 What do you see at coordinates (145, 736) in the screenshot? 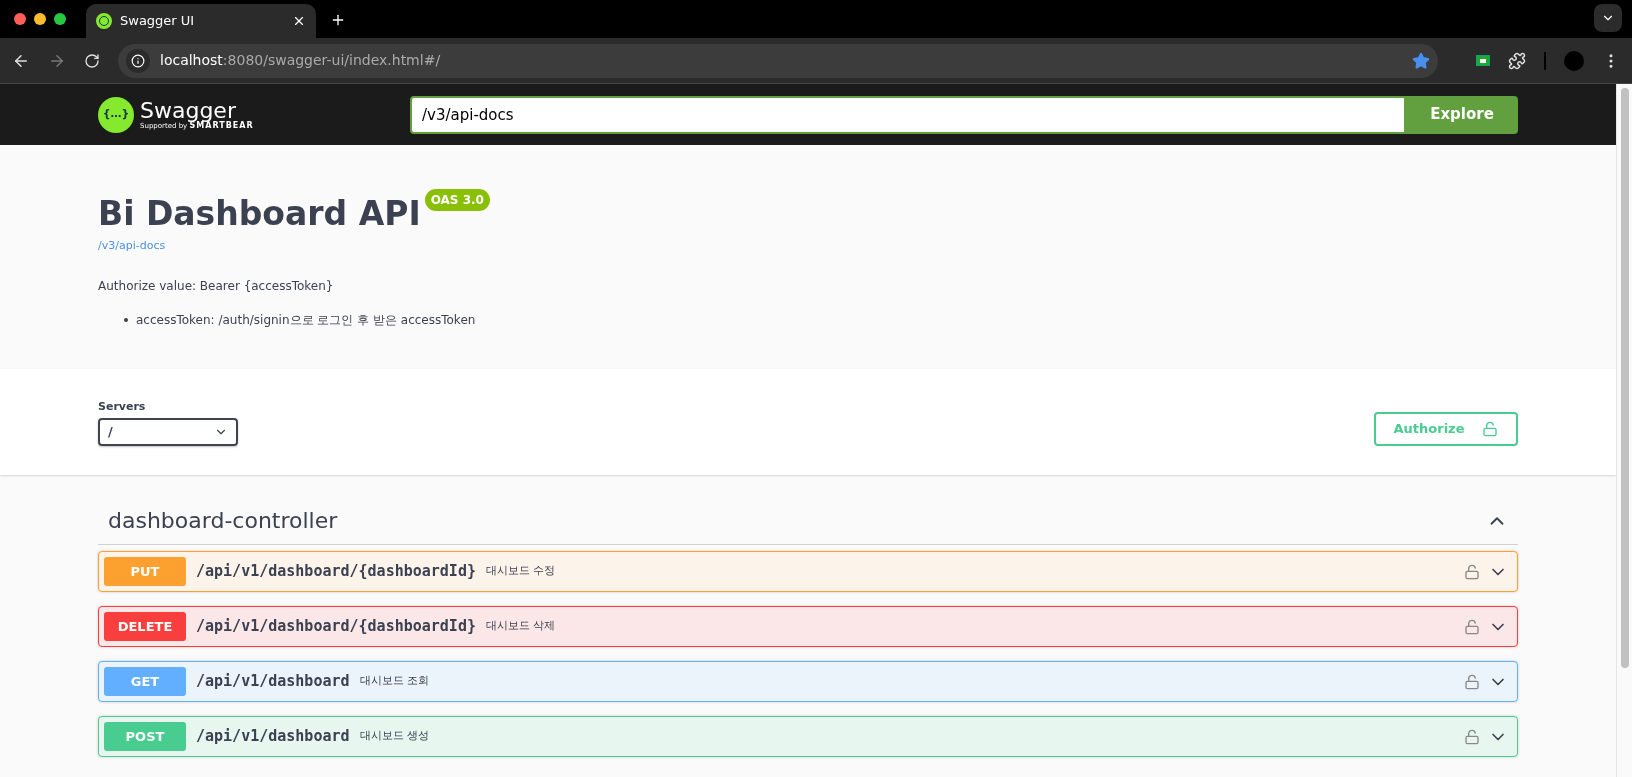
I see `method-badge: POST` at bounding box center [145, 736].